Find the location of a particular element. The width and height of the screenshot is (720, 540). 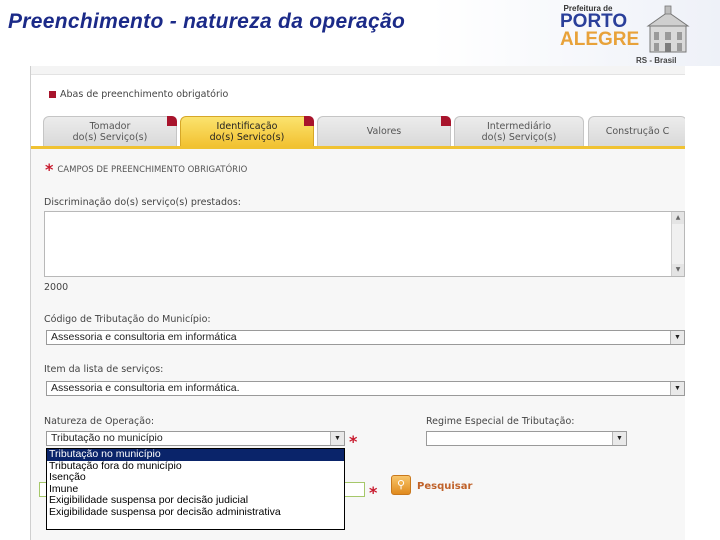

logo-alegre-text: ALEGRE is located at coordinates (600, 39).